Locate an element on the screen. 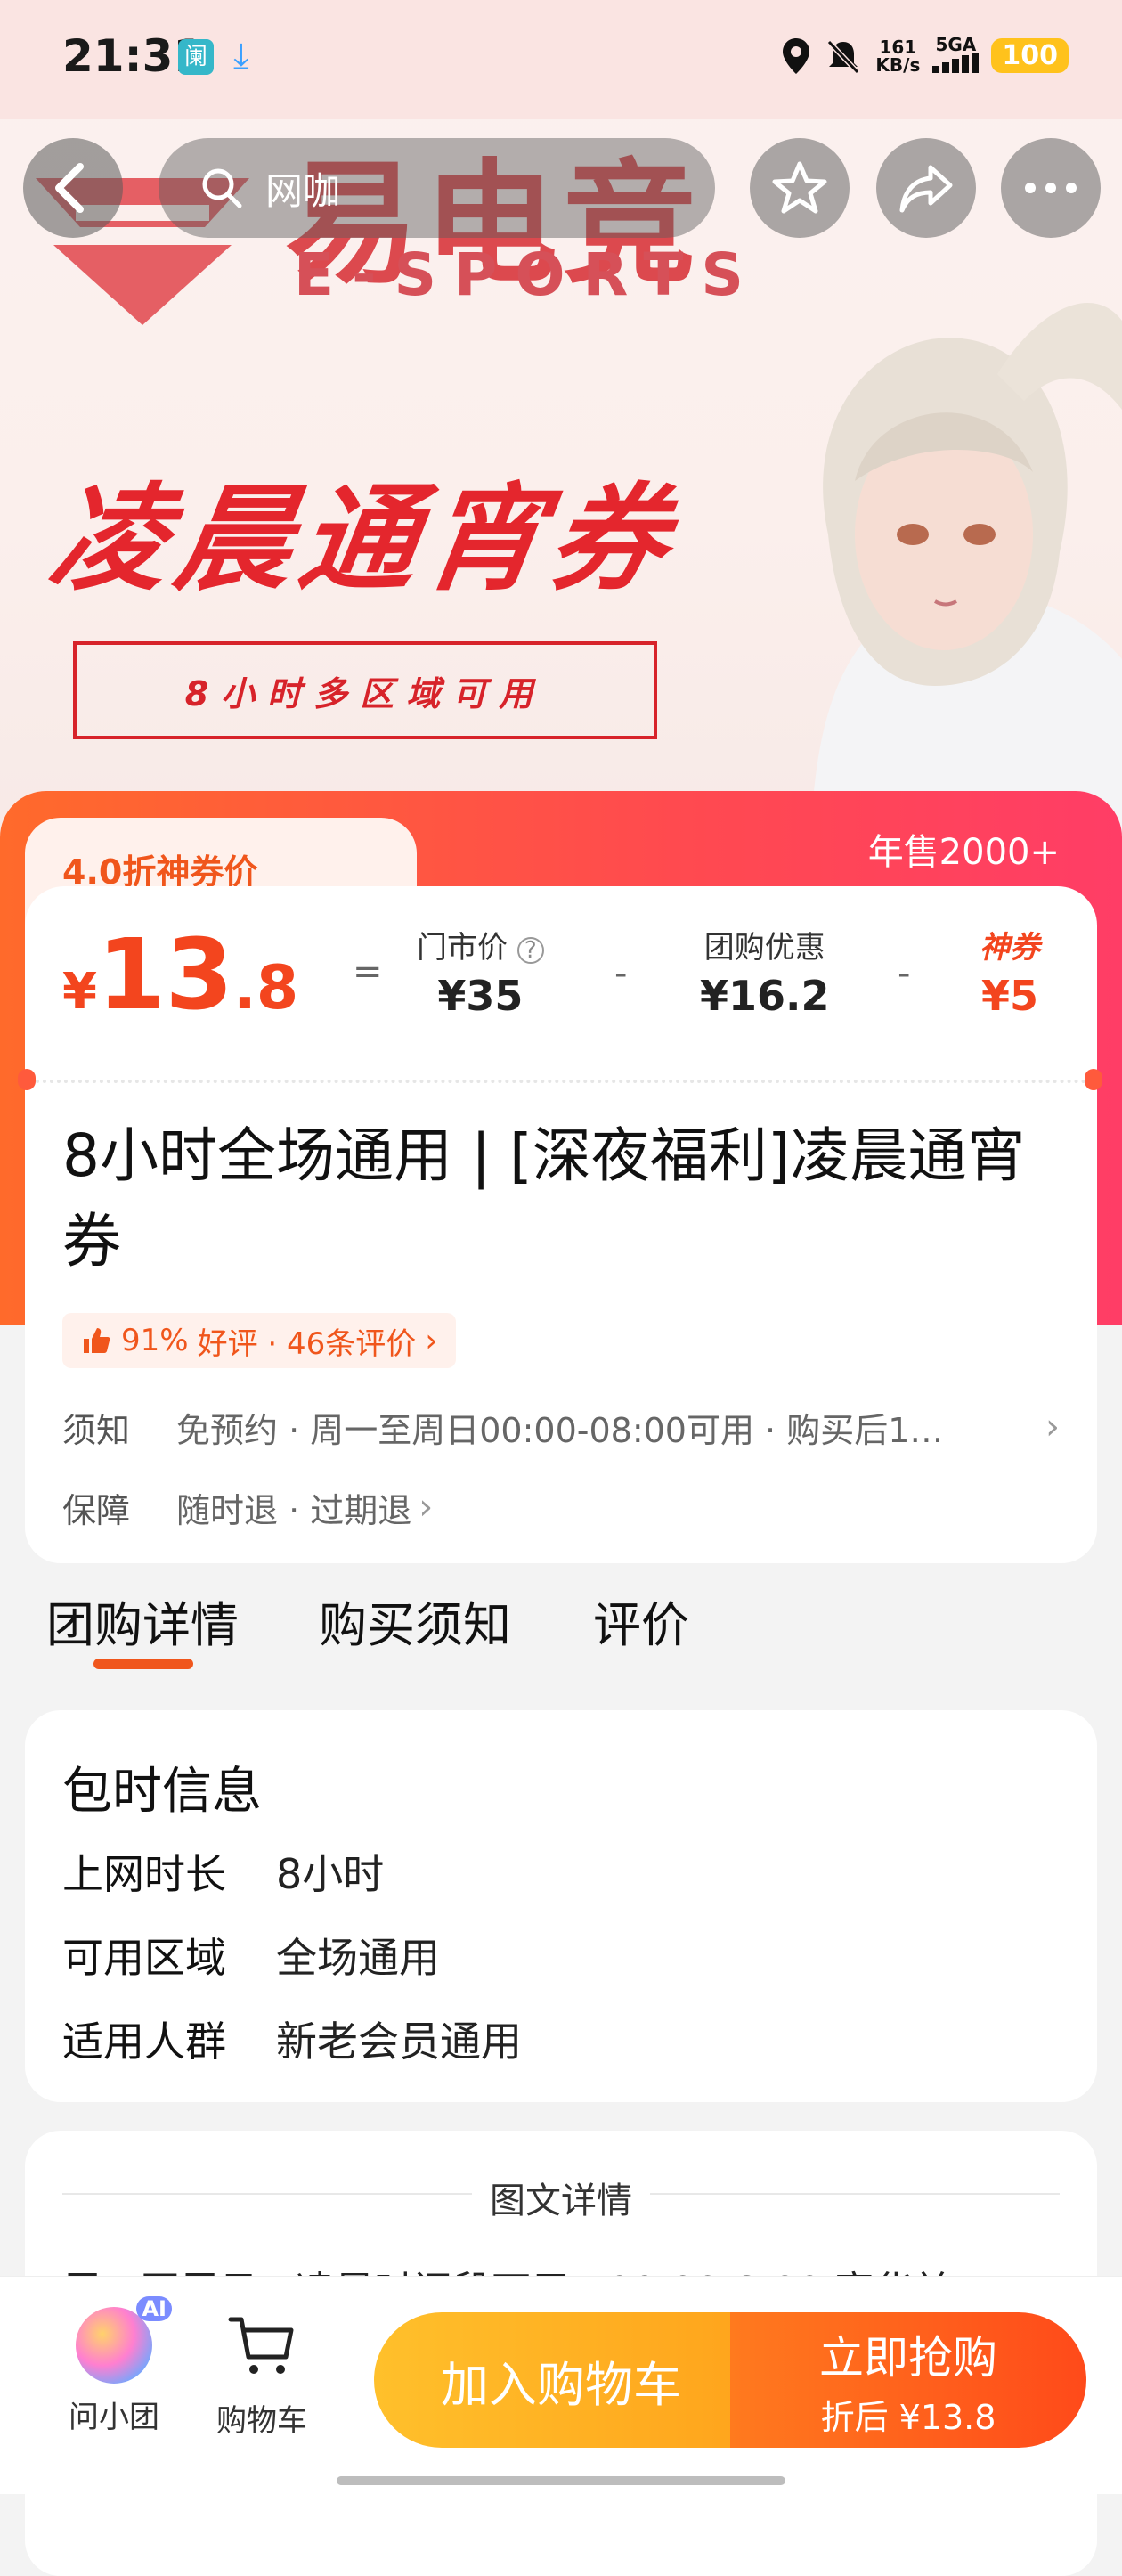 The image size is (1122, 2576). search-icon is located at coordinates (222, 188).